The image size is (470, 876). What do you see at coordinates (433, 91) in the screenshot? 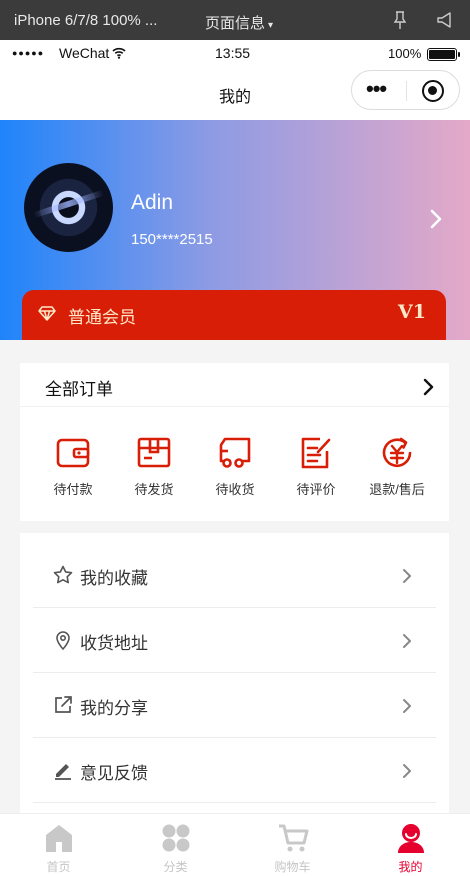
I see `close-miniprogram-icon` at bounding box center [433, 91].